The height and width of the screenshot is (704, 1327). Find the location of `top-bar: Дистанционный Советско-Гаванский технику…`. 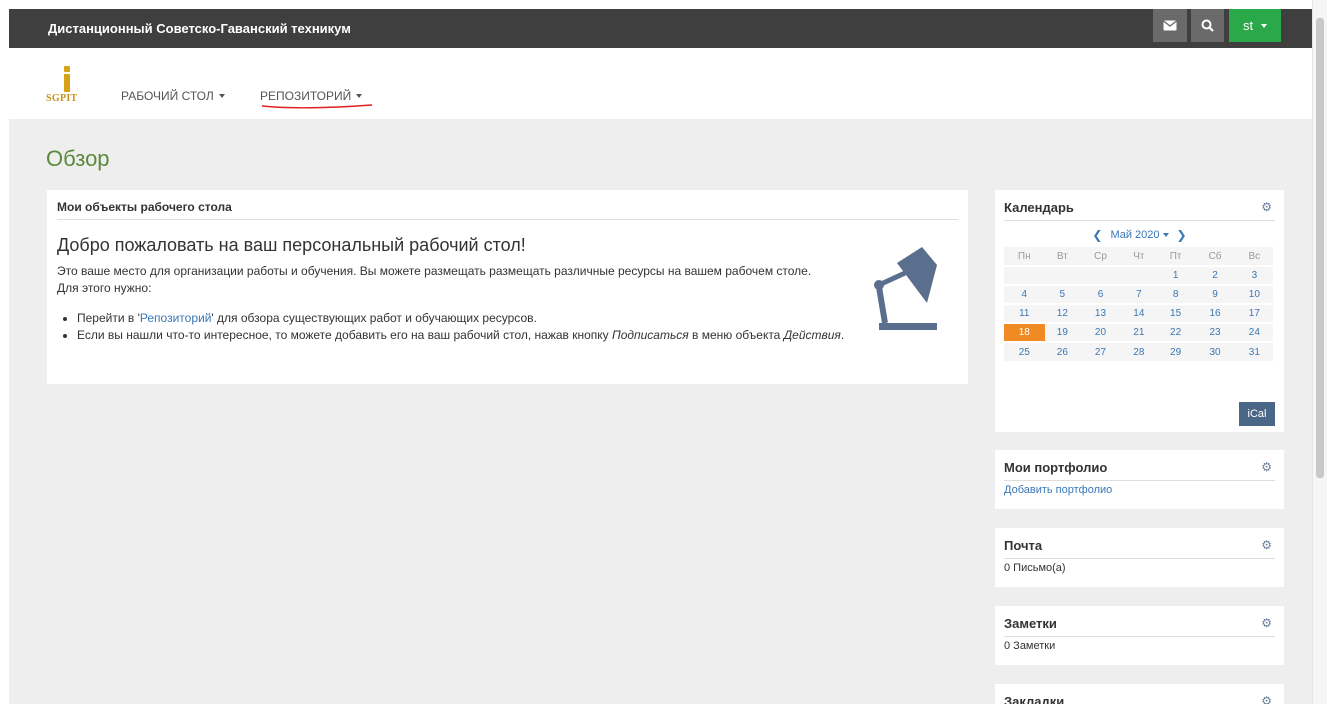

top-bar: Дистанционный Советско-Гаванский технику… is located at coordinates (660, 28).